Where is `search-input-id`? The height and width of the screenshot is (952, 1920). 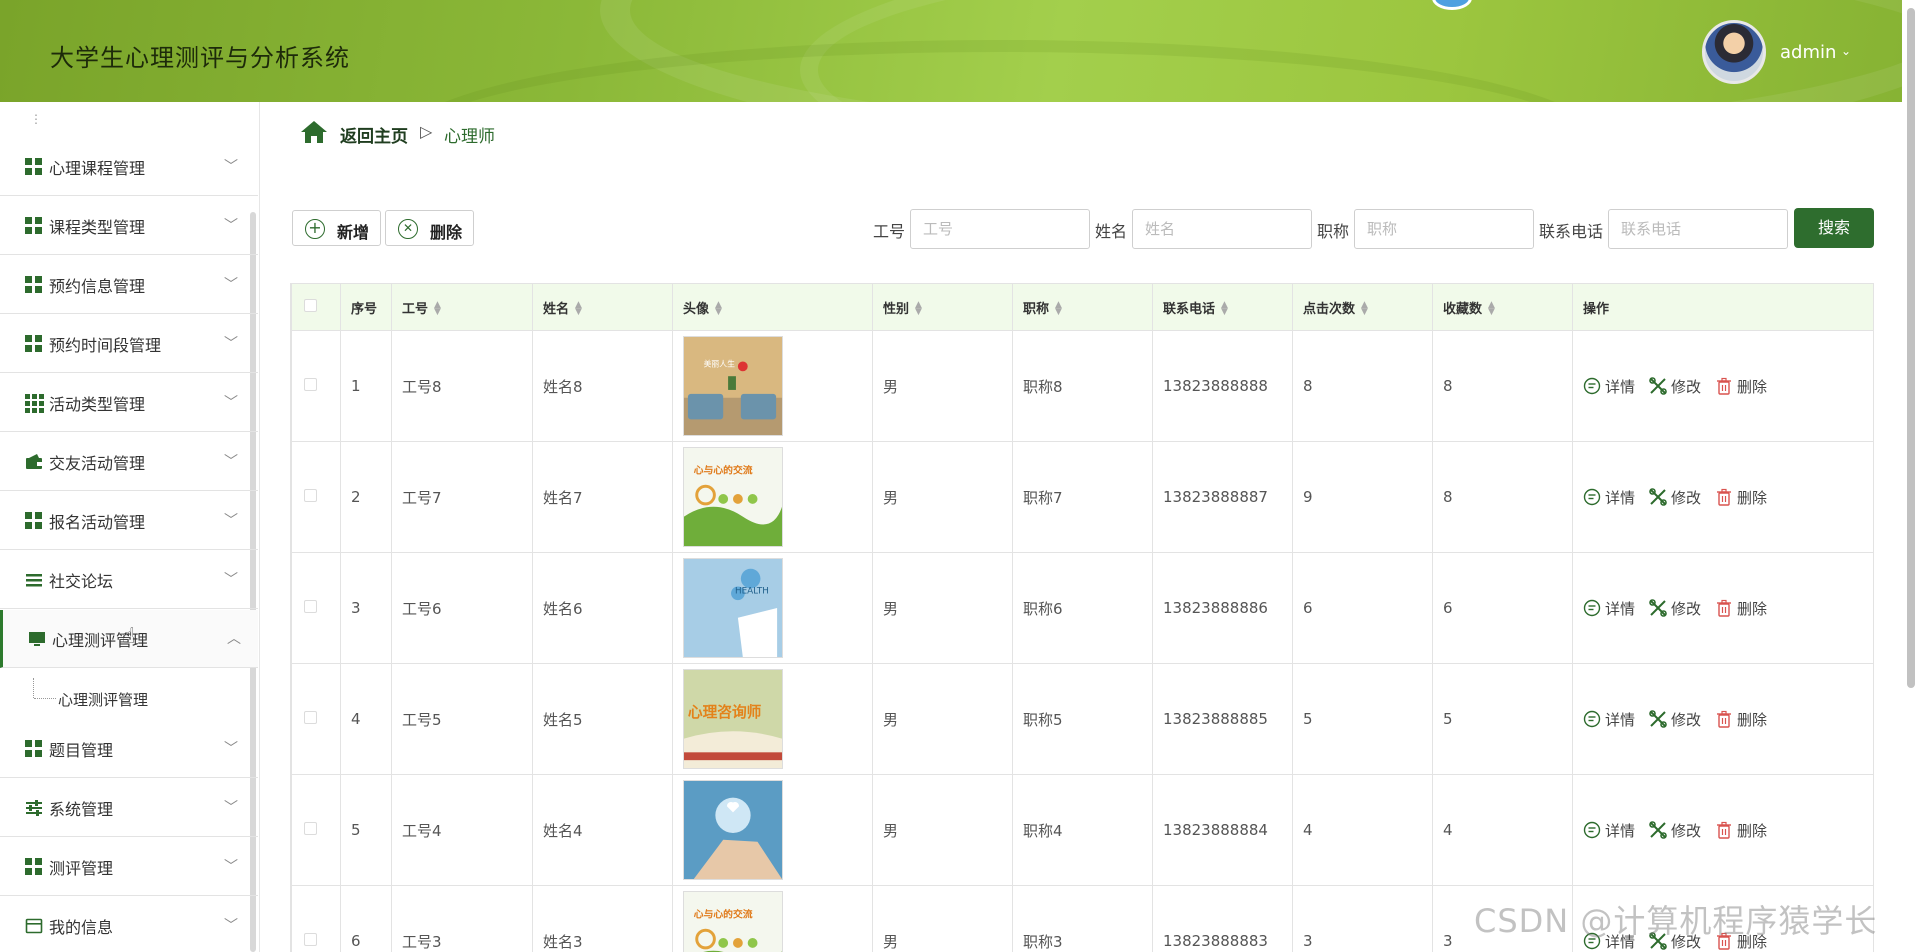
search-input-id is located at coordinates (1000, 229).